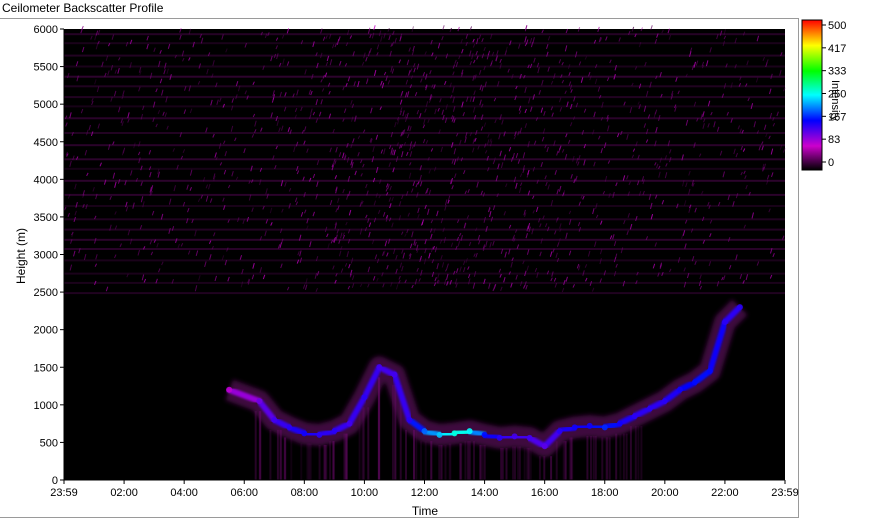 This screenshot has width=872, height=519. I want to click on x-tick-label: 02:00, so click(124, 493).